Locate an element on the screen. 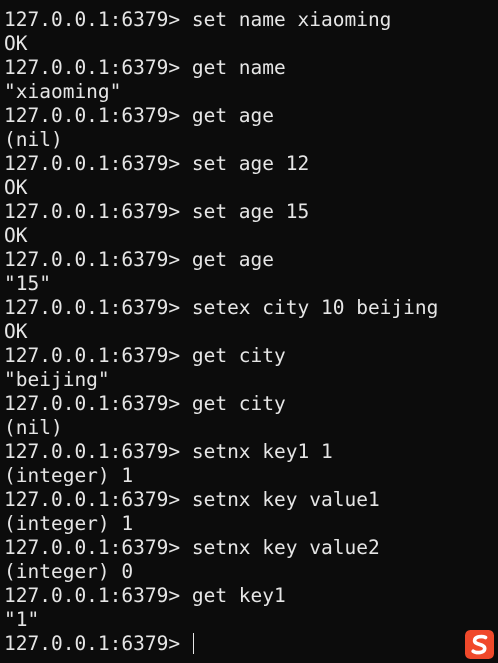 This screenshot has height=663, width=498. command-line: 127.0.0.1:6379> set name xiaoming is located at coordinates (251, 20).